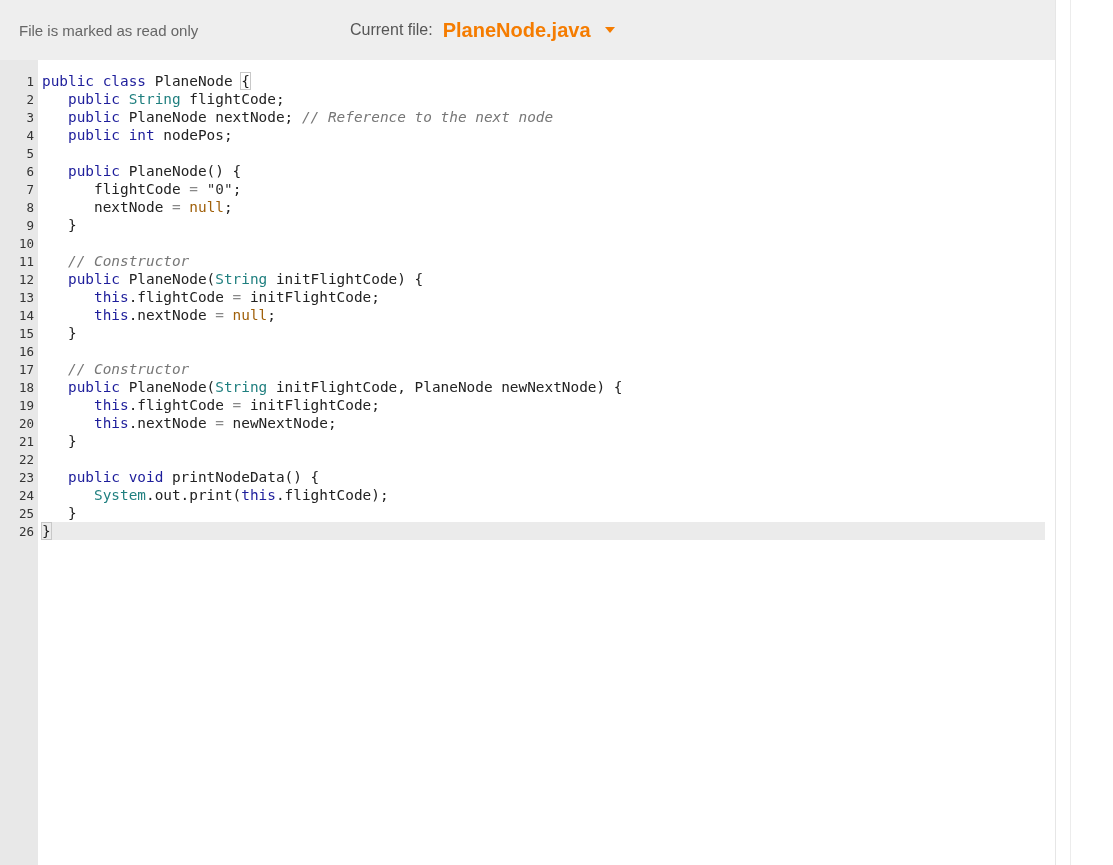 This screenshot has width=1113, height=865. What do you see at coordinates (167, 189) in the screenshot?
I see `code-line: flightCode = "0";` at bounding box center [167, 189].